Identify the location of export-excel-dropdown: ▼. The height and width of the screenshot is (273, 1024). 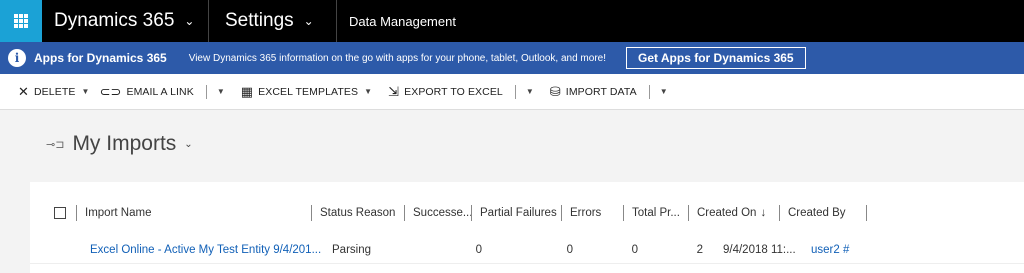
(530, 91).